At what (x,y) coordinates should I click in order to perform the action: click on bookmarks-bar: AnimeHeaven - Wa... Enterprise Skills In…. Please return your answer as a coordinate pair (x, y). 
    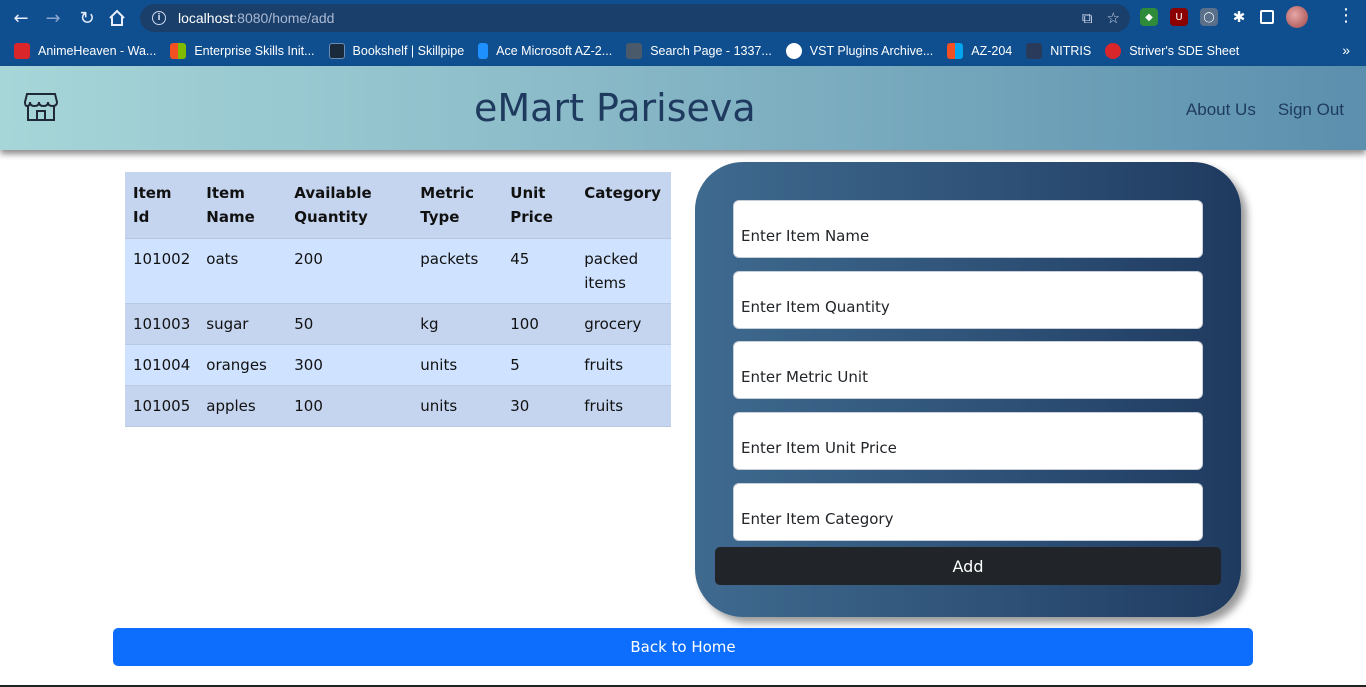
    Looking at the image, I should click on (683, 51).